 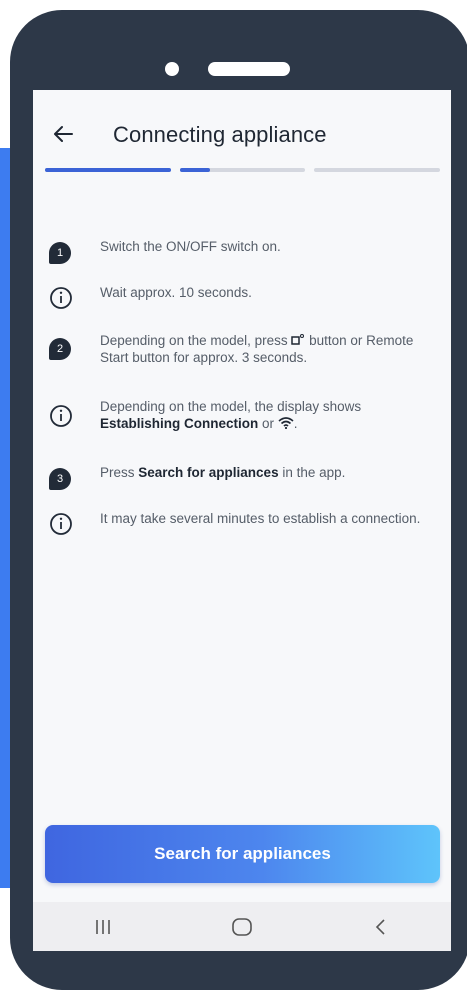 I want to click on back-button, so click(x=63, y=134).